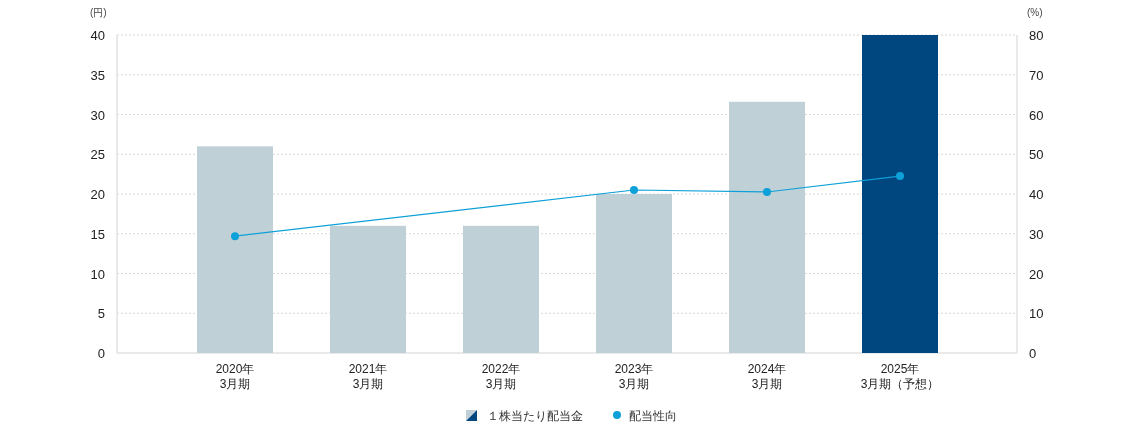 The height and width of the screenshot is (432, 1144). Describe the element at coordinates (97, 75) in the screenshot. I see `axis-label: 35` at that location.